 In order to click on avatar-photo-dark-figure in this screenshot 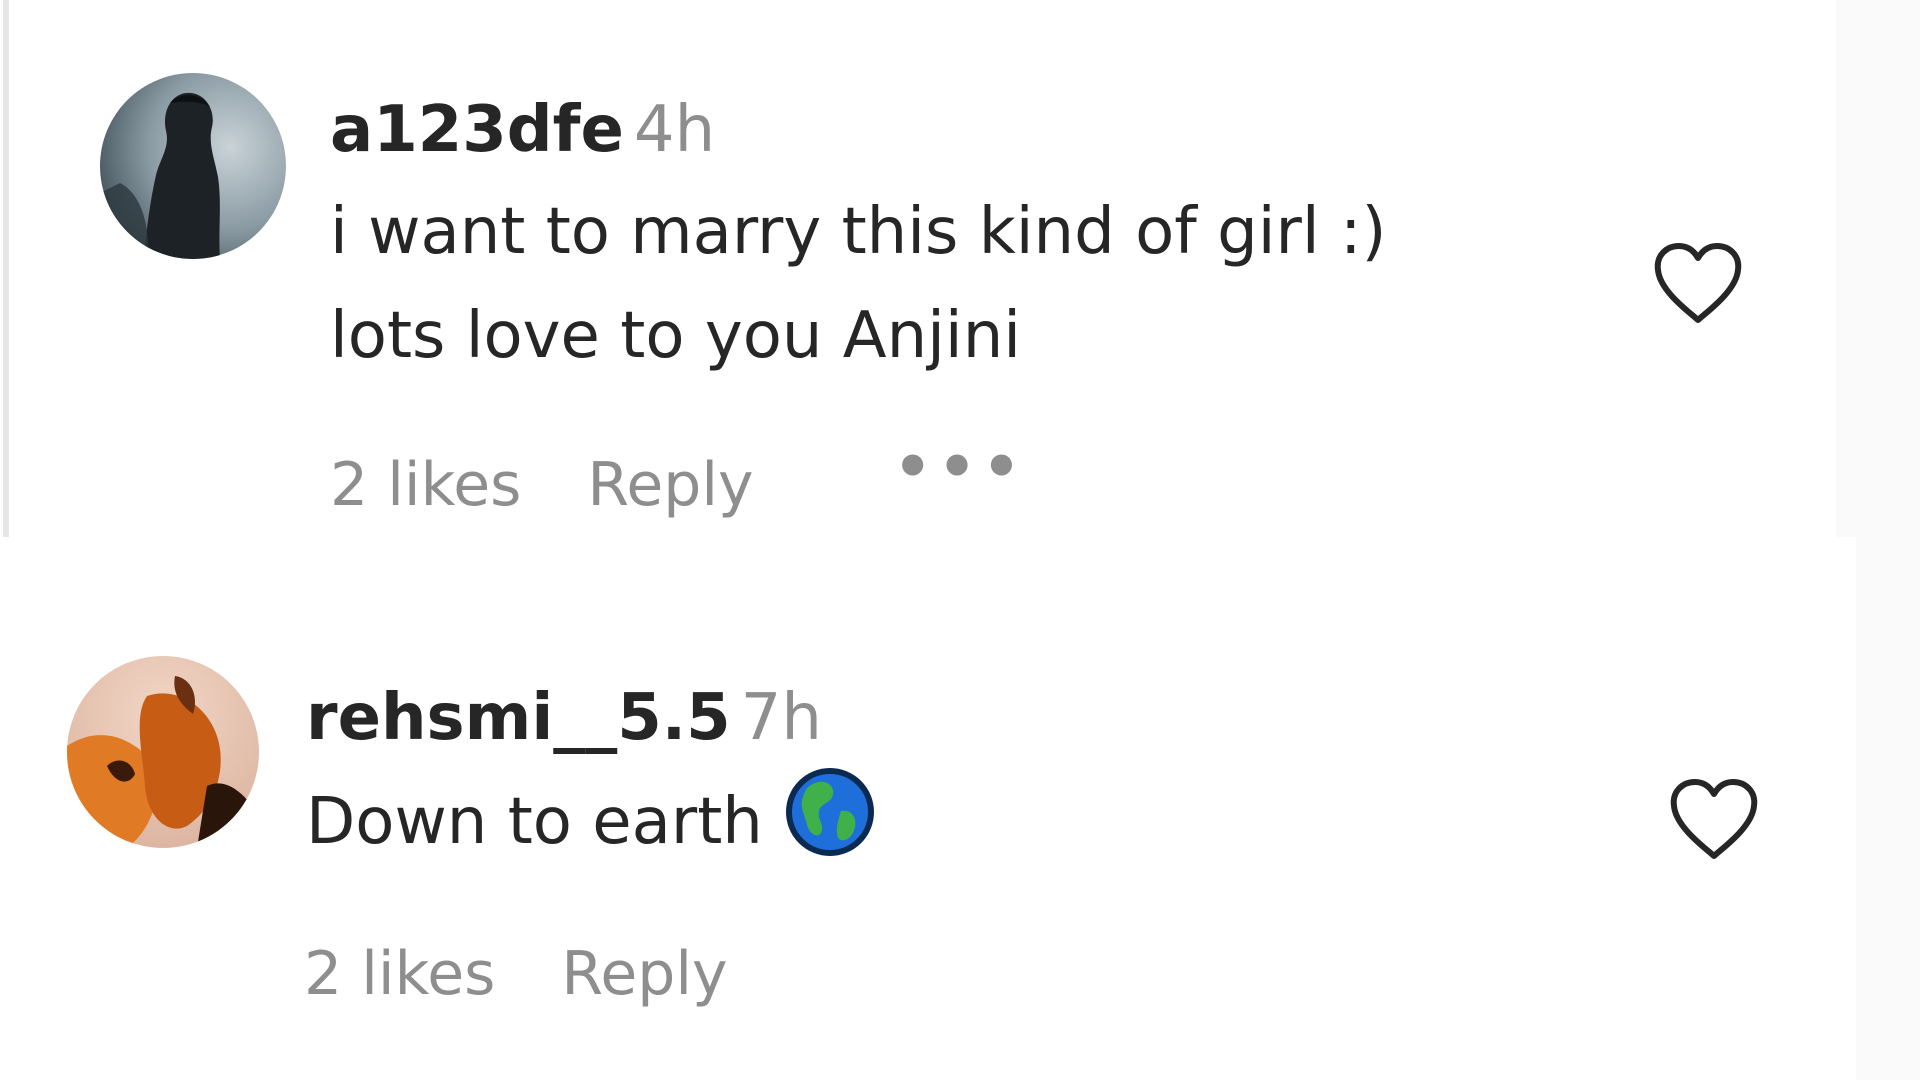, I will do `click(193, 166)`.